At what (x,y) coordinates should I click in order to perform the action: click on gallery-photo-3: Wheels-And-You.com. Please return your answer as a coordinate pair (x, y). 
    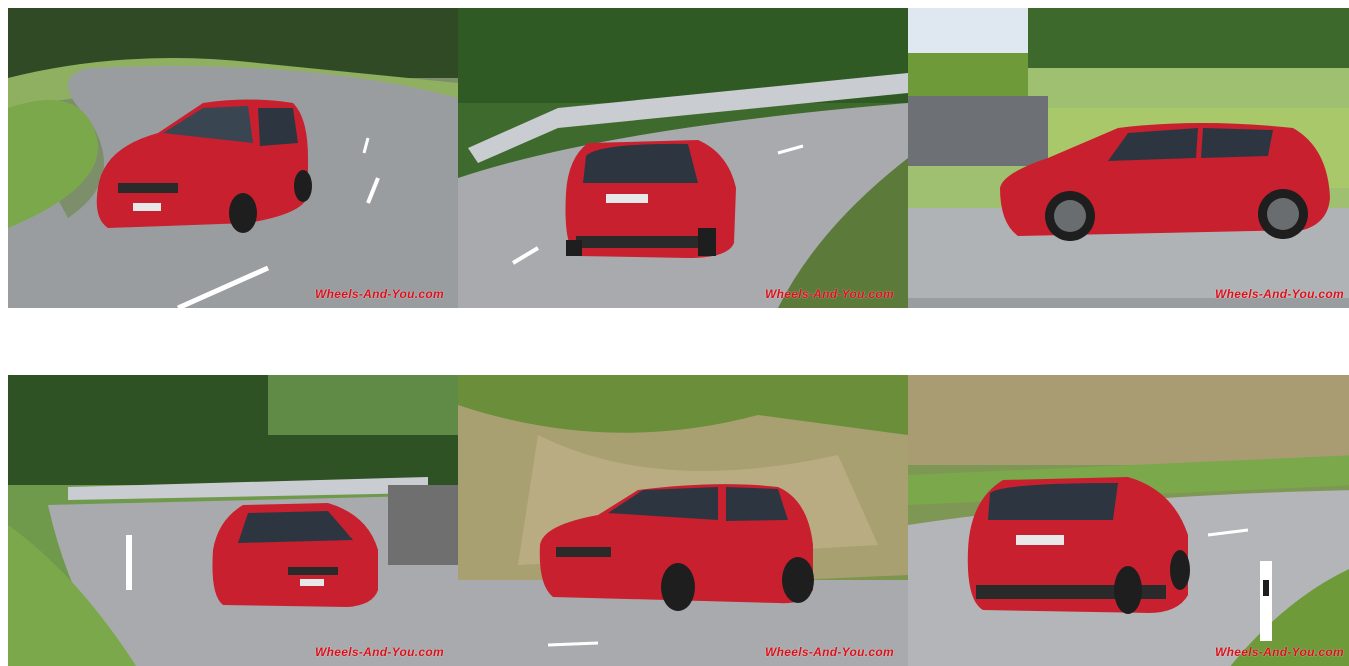
    Looking at the image, I should click on (1128, 158).